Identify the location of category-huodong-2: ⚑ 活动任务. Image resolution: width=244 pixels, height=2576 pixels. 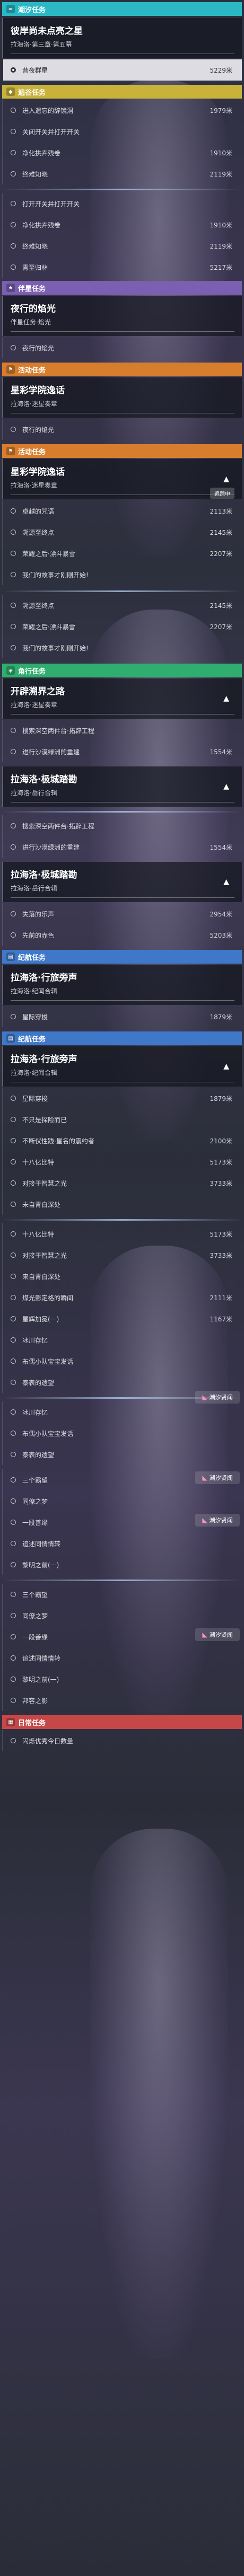
(122, 451).